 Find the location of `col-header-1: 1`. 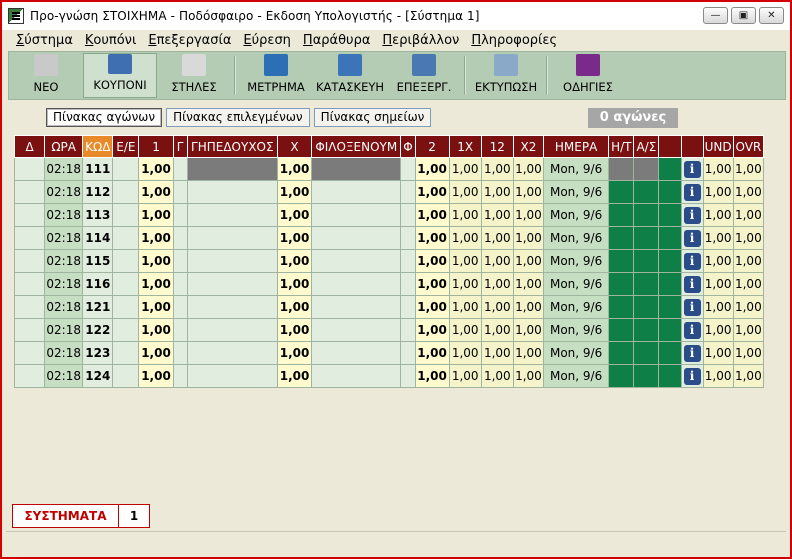

col-header-1: 1 is located at coordinates (156, 146).